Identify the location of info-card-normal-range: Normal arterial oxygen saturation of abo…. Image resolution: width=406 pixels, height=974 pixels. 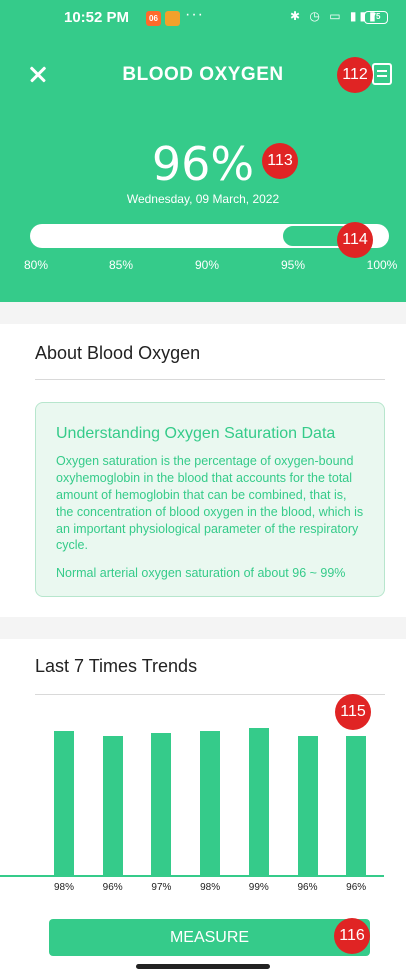
(201, 573).